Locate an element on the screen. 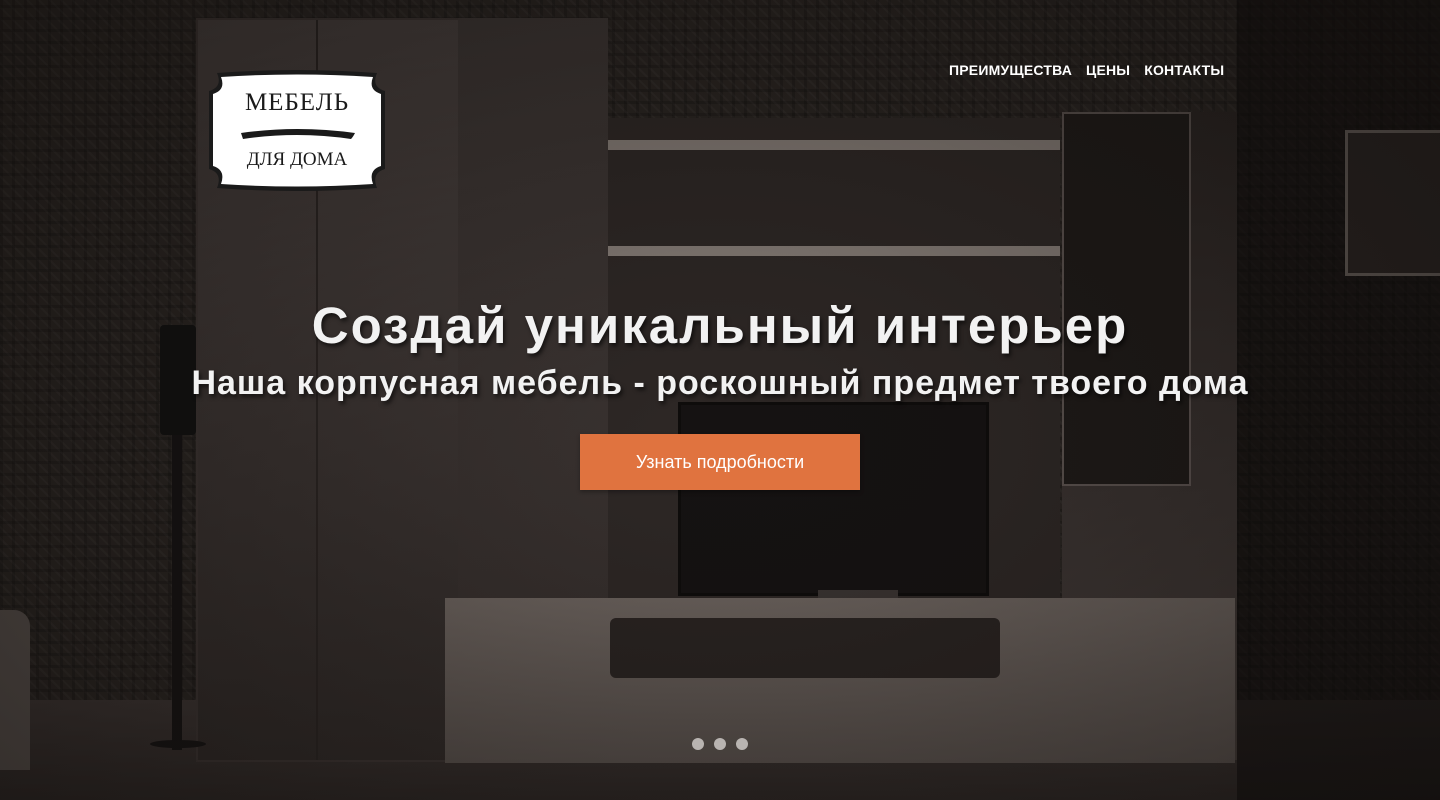 This screenshot has width=1440, height=800. hero-title: Создай уникальный интерьер is located at coordinates (720, 325).